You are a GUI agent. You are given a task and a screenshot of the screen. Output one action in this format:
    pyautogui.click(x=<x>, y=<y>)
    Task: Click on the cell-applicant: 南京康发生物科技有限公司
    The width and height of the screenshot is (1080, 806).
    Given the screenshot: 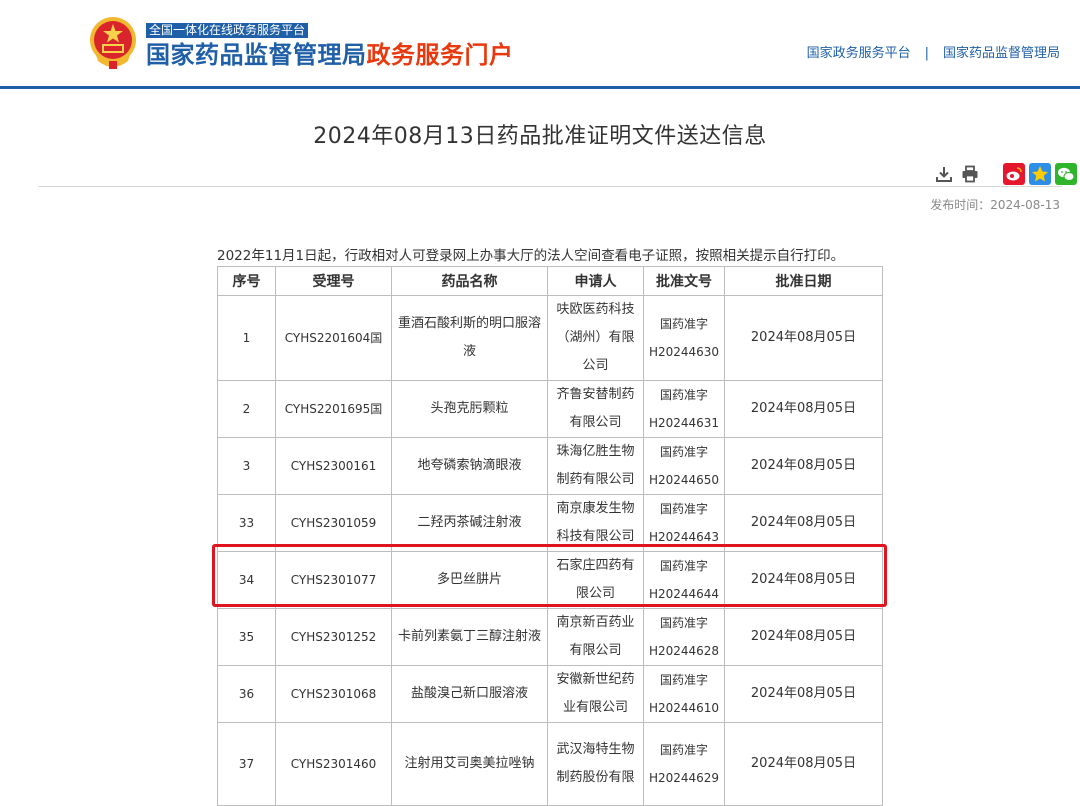 What is the action you would take?
    pyautogui.click(x=595, y=523)
    